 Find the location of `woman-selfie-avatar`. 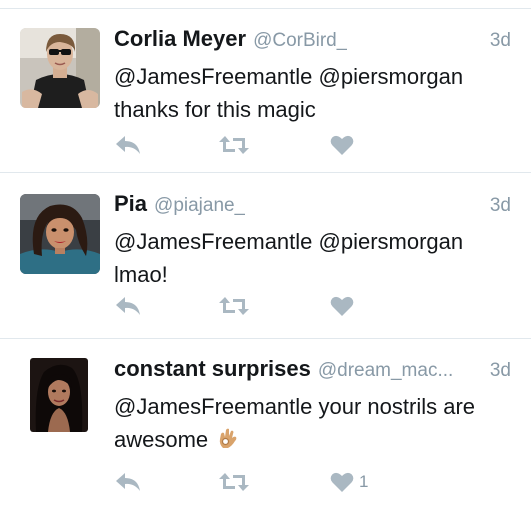

woman-selfie-avatar is located at coordinates (60, 234).